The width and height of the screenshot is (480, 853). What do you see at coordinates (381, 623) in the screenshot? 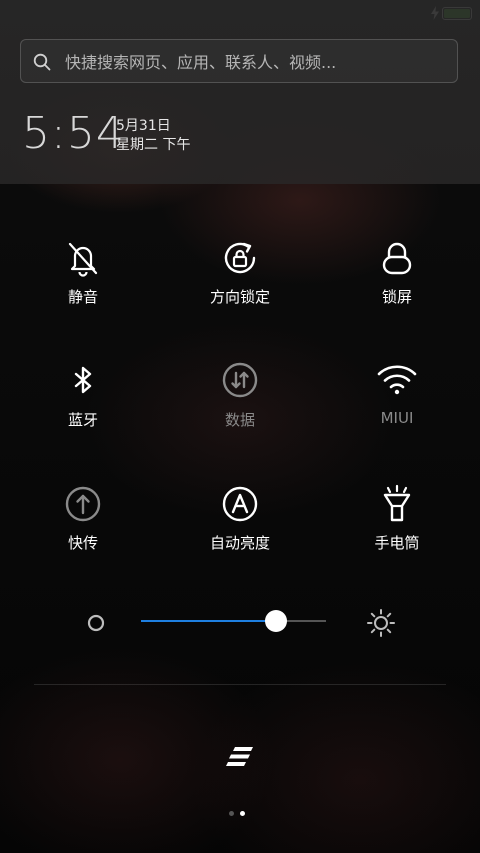
I see `brightness-high-icon` at bounding box center [381, 623].